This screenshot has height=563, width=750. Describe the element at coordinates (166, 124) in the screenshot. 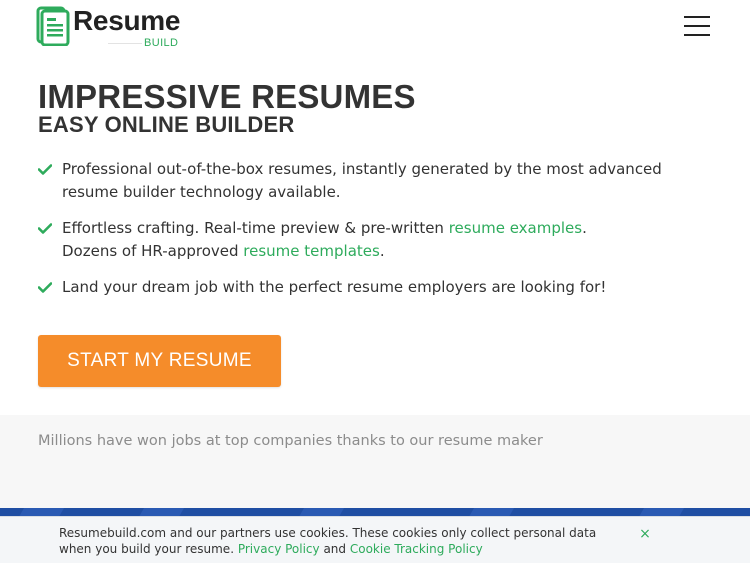

I see `hero-subtitle: EASY ONLINE BUILDER` at that location.